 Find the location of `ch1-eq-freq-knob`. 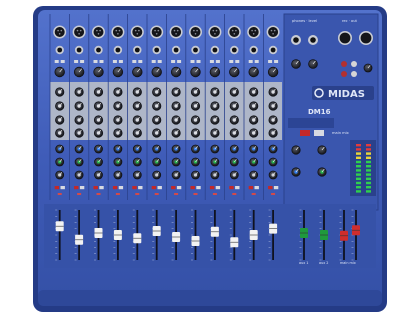

ch1-eq-freq-knob is located at coordinates (60, 120).